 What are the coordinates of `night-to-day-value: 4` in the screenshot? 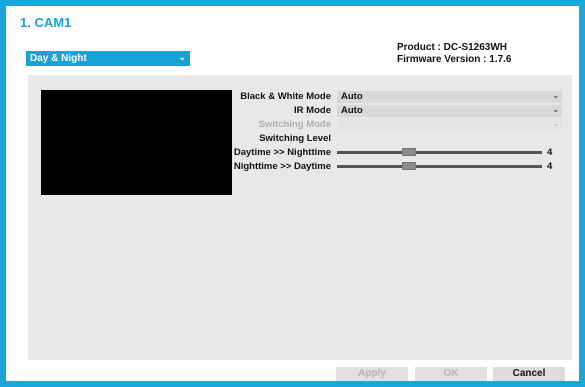 It's located at (550, 166).